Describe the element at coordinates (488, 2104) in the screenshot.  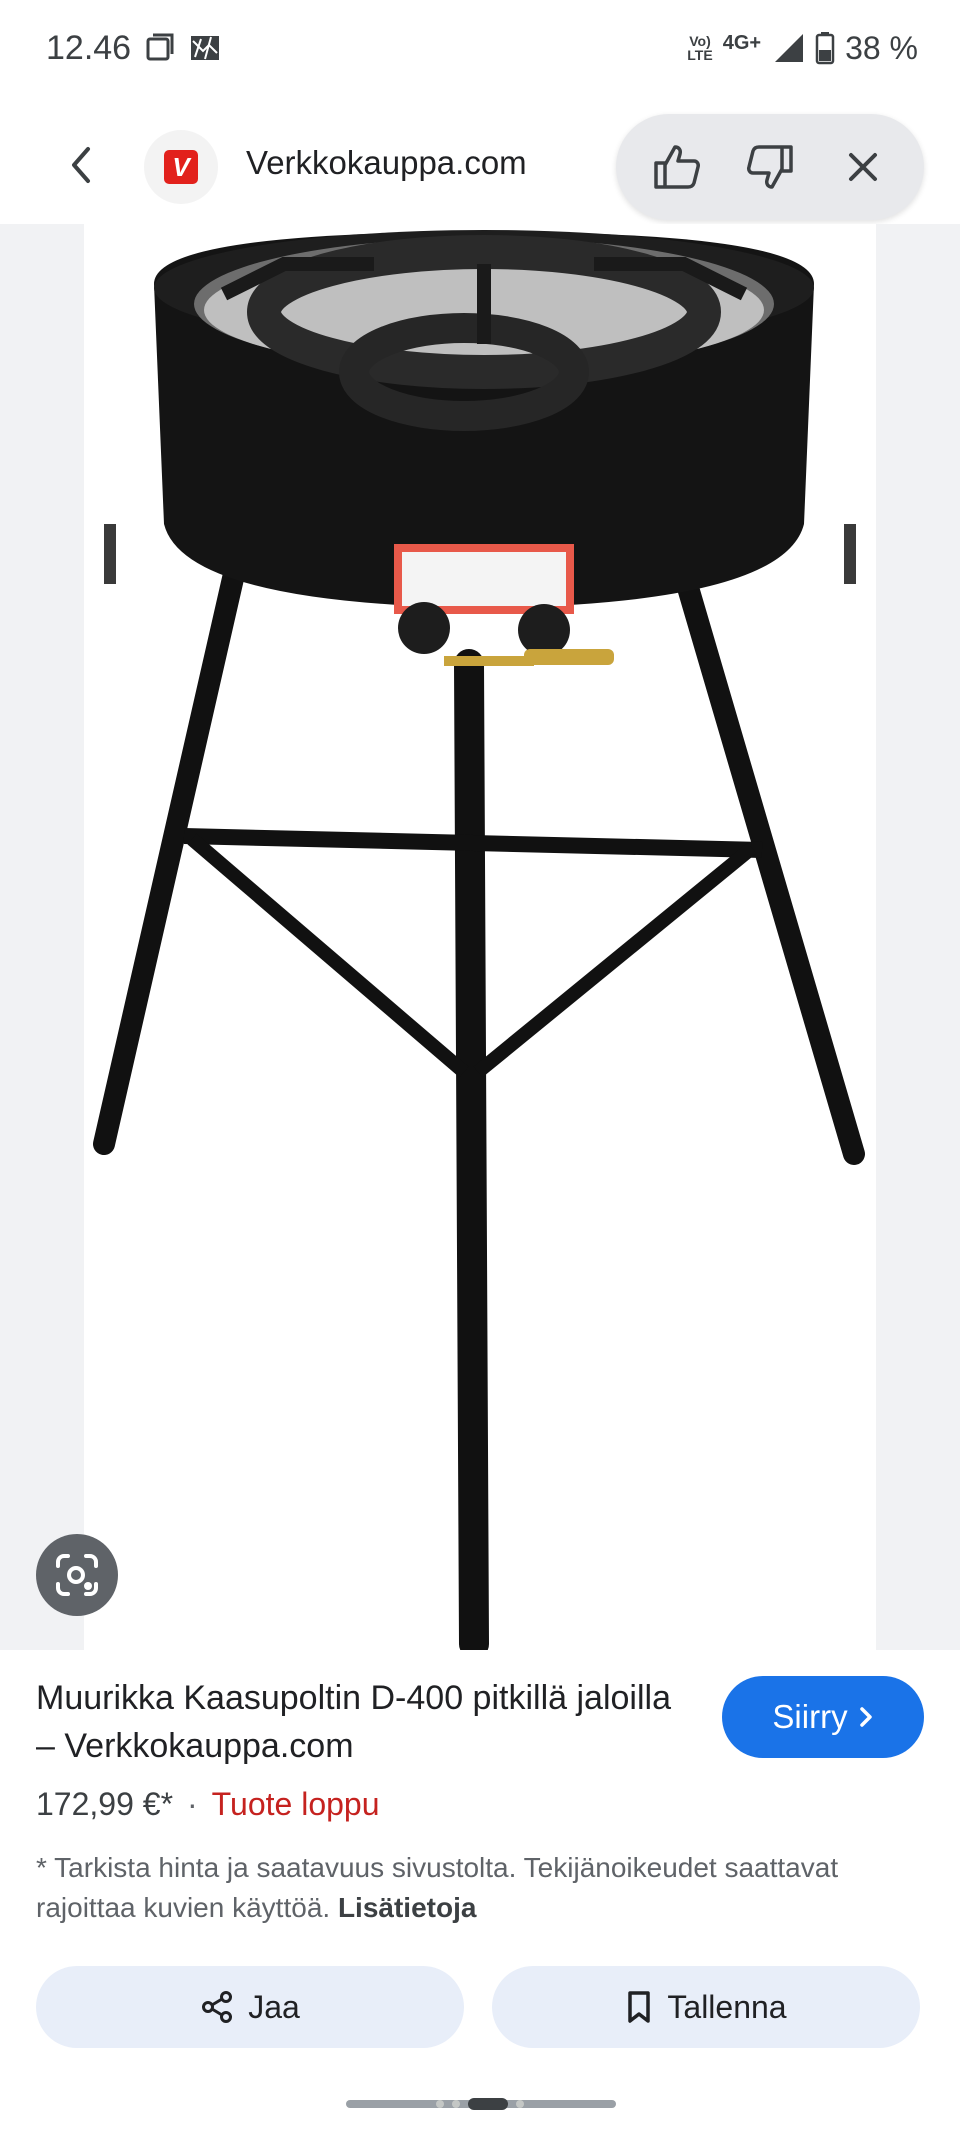
I see `page-dot-active` at that location.